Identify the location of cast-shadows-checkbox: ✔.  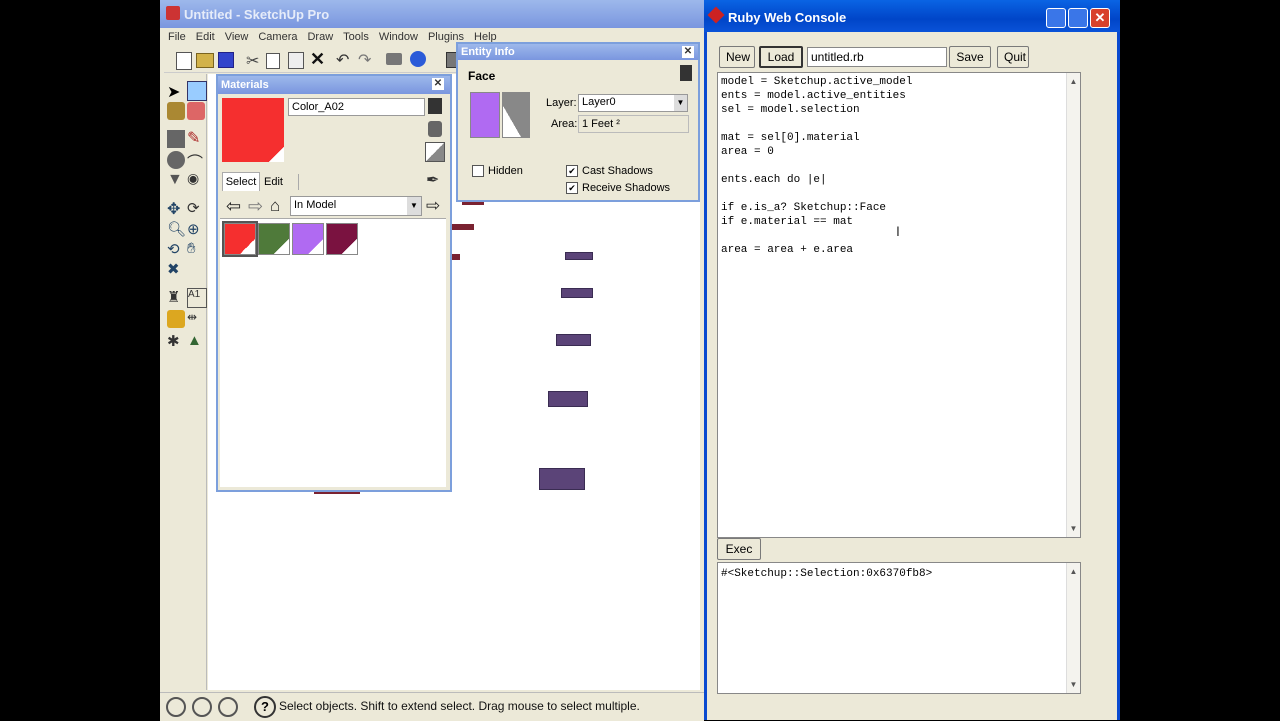
(572, 171).